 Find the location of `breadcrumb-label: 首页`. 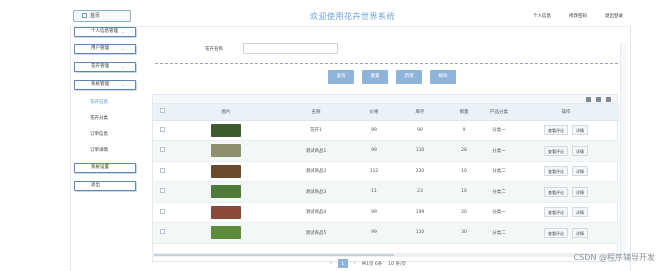

breadcrumb-label: 首页 is located at coordinates (95, 16).